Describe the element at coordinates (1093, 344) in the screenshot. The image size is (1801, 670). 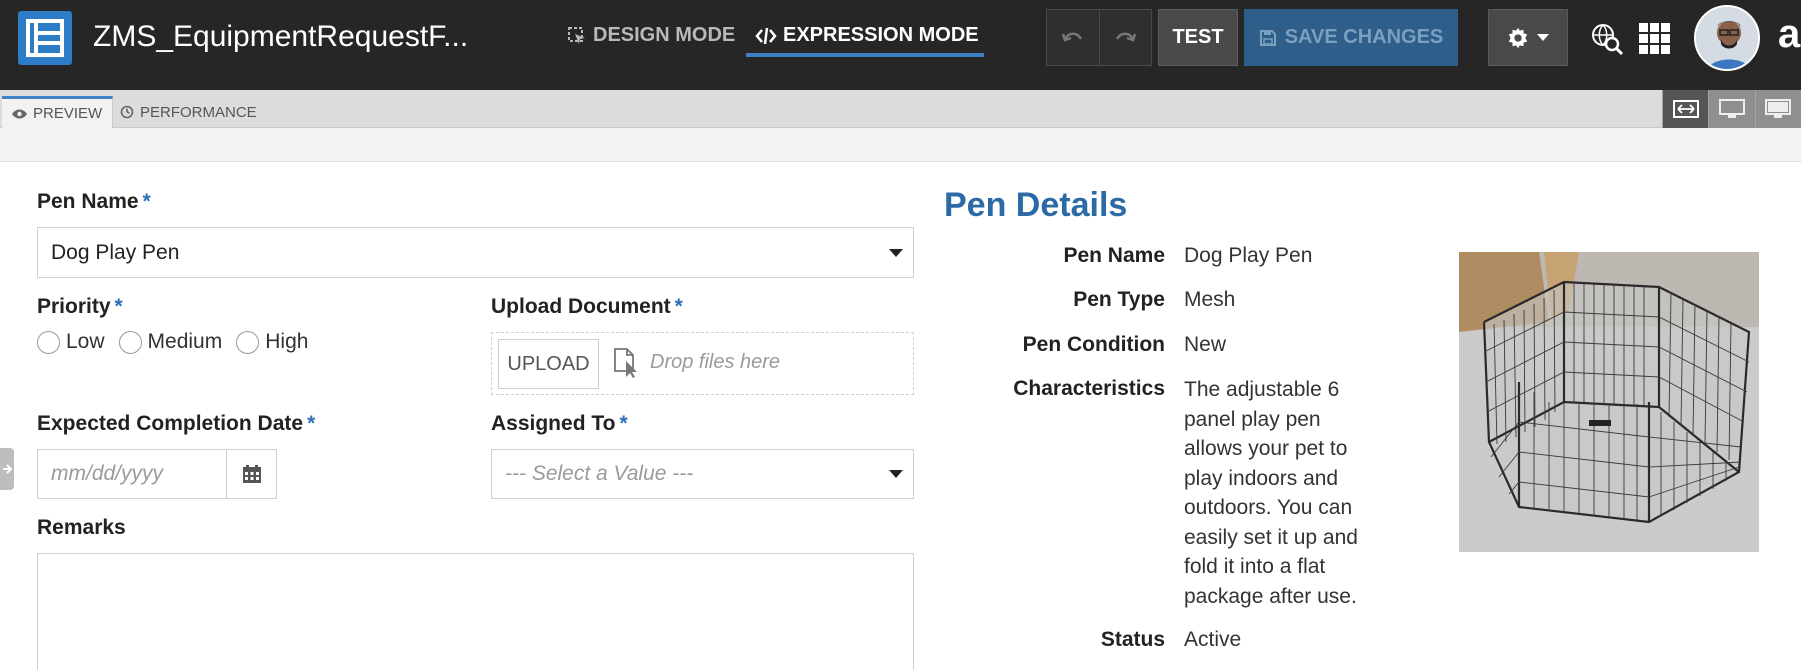
I see `detail-label-pen-condition: Pen Condition` at that location.